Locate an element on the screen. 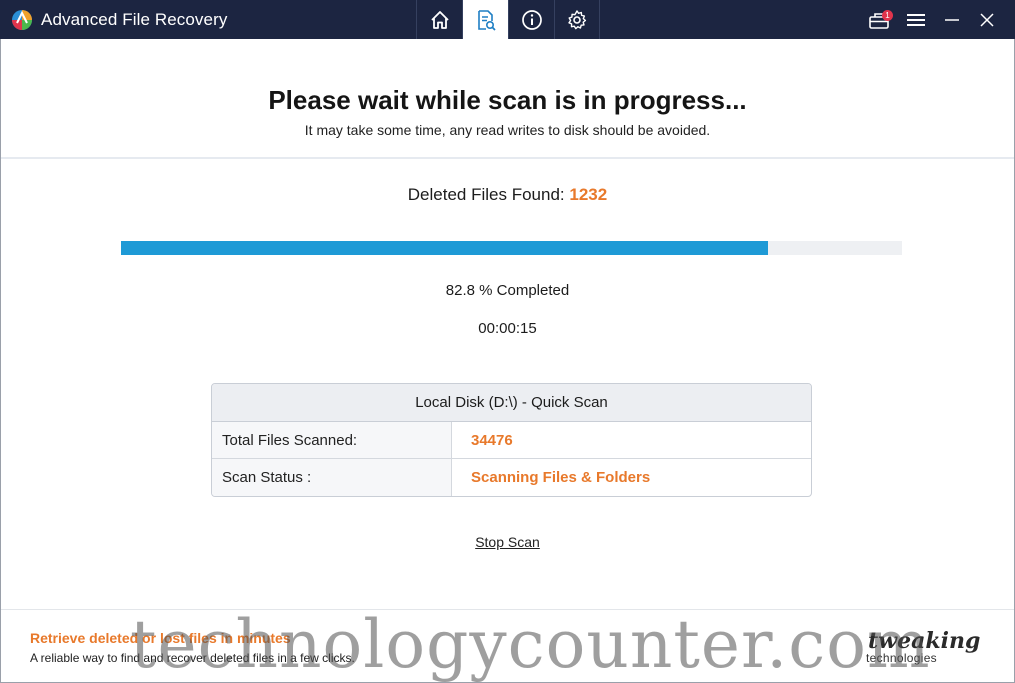 The image size is (1015, 683). stop-scan-row: Stop Scan is located at coordinates (507, 542).